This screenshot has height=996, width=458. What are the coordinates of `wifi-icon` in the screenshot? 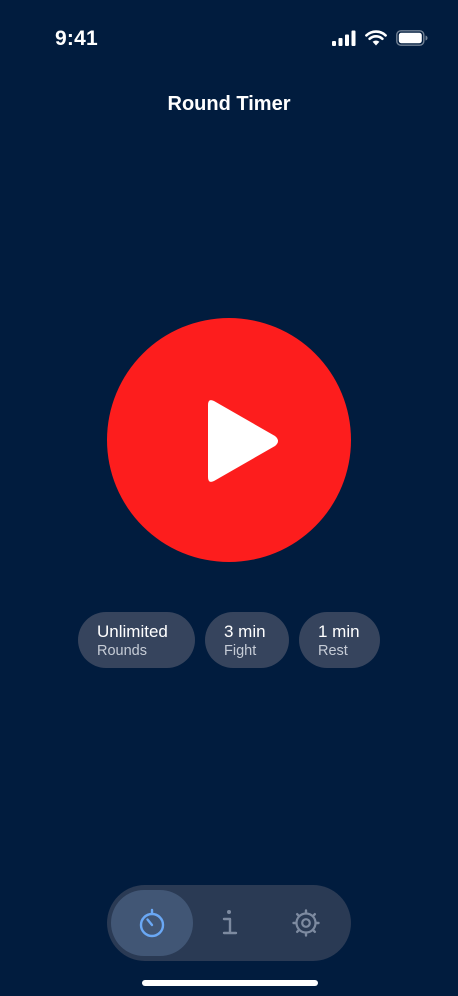 It's located at (376, 38).